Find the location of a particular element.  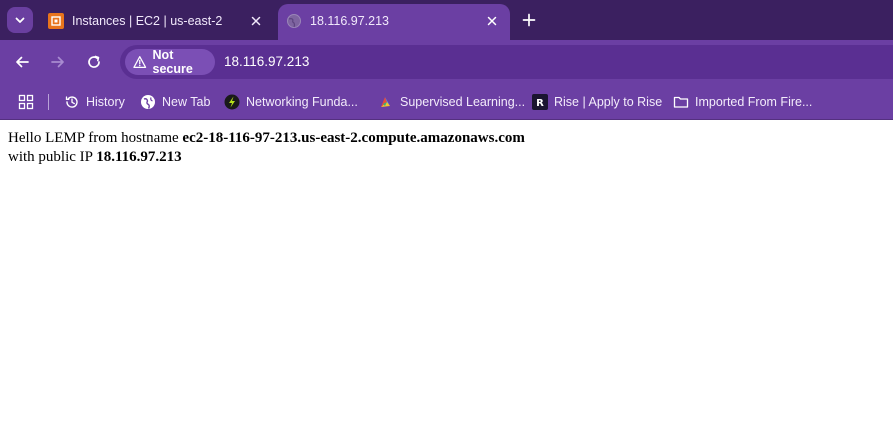

bookmark-label: New Tab is located at coordinates (186, 102).